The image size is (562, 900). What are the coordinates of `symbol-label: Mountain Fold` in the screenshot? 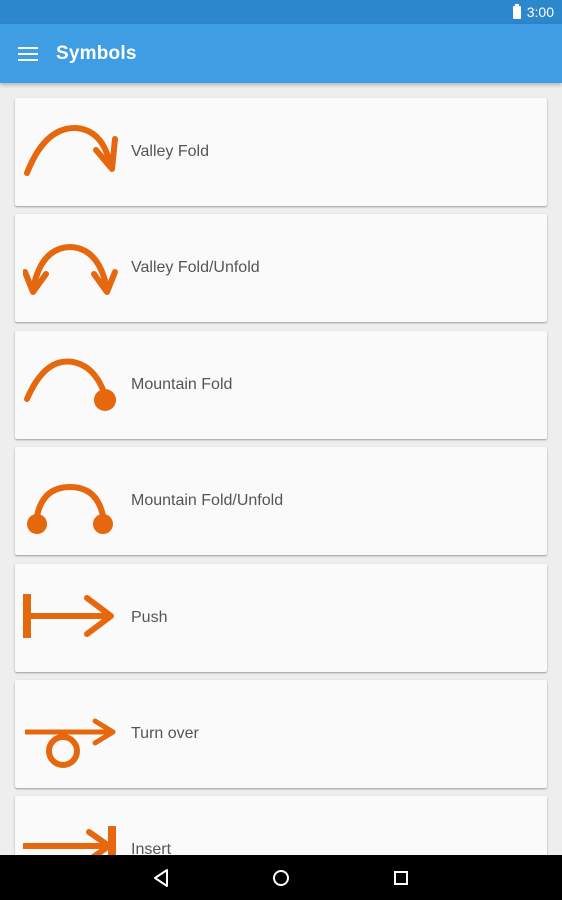 It's located at (182, 384).